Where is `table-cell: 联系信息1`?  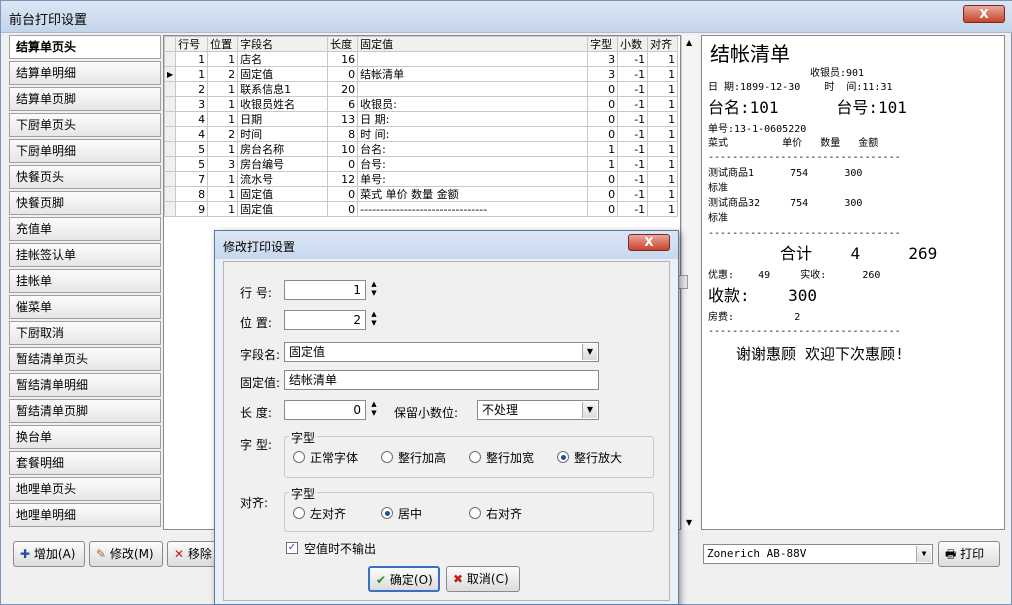
table-cell: 联系信息1 is located at coordinates (283, 89).